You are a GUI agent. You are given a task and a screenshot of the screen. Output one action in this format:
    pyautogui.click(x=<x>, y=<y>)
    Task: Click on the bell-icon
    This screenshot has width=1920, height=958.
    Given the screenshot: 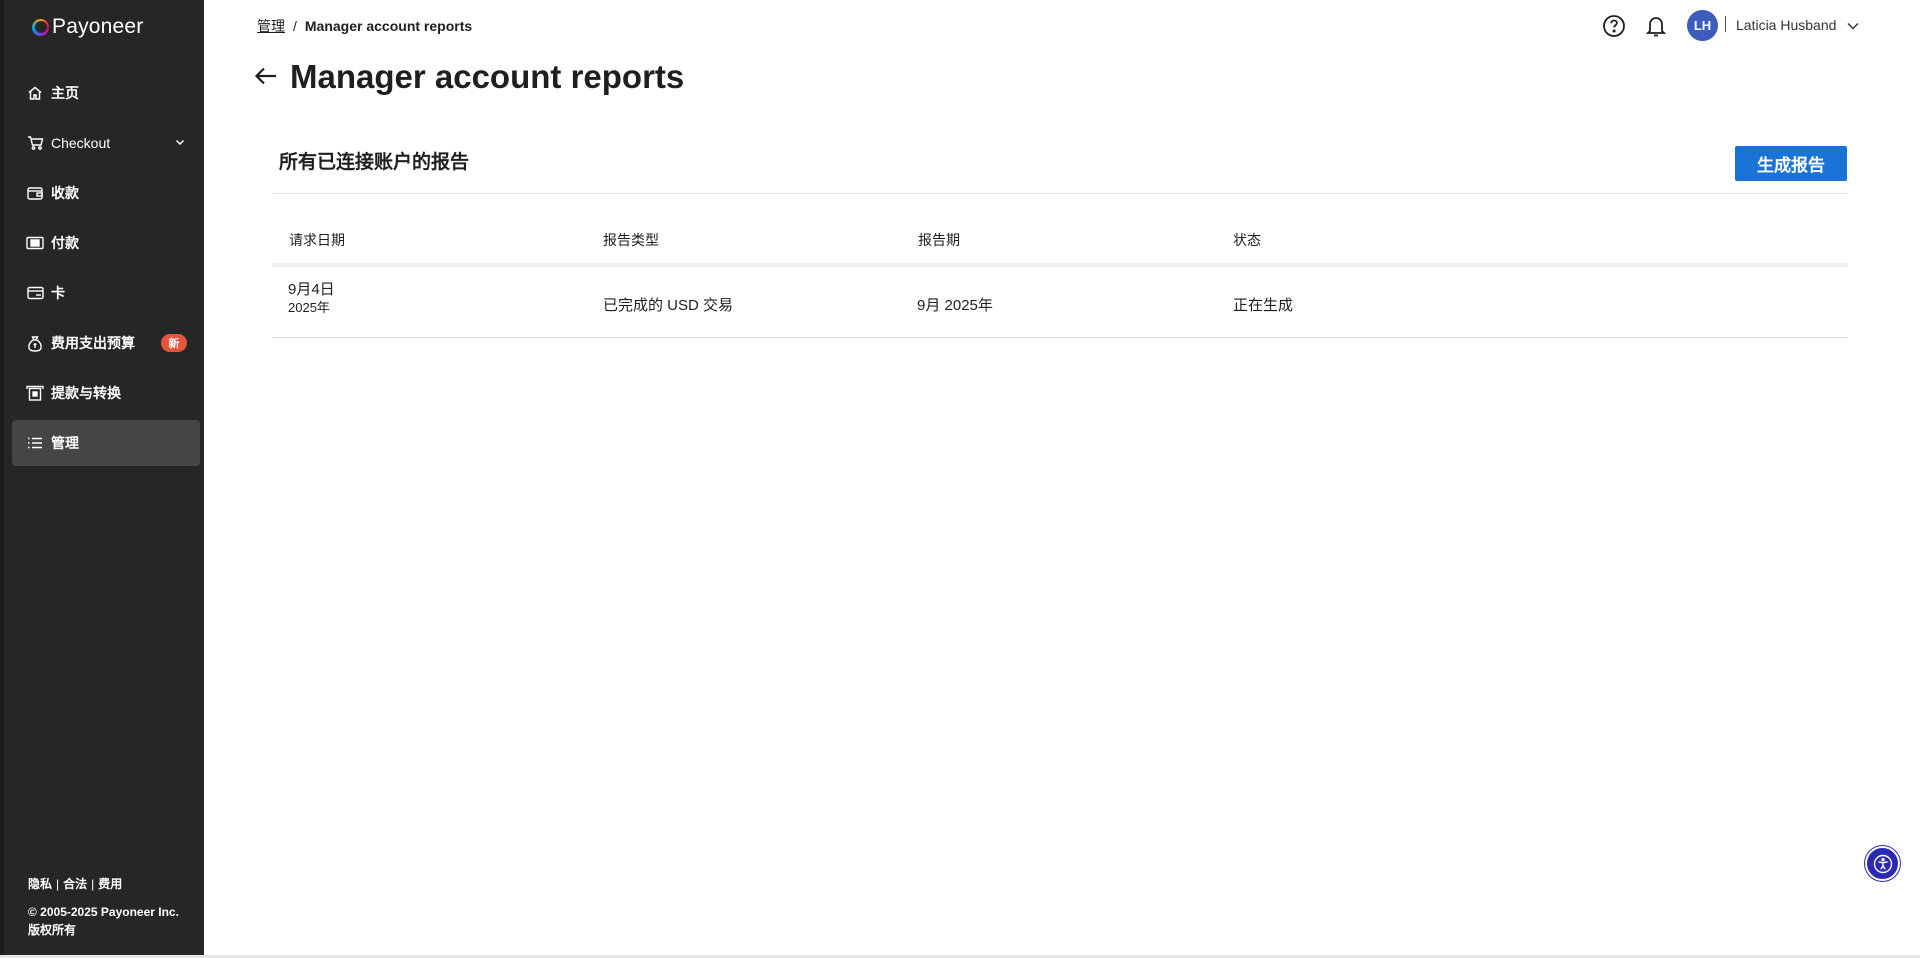 What is the action you would take?
    pyautogui.click(x=1656, y=28)
    